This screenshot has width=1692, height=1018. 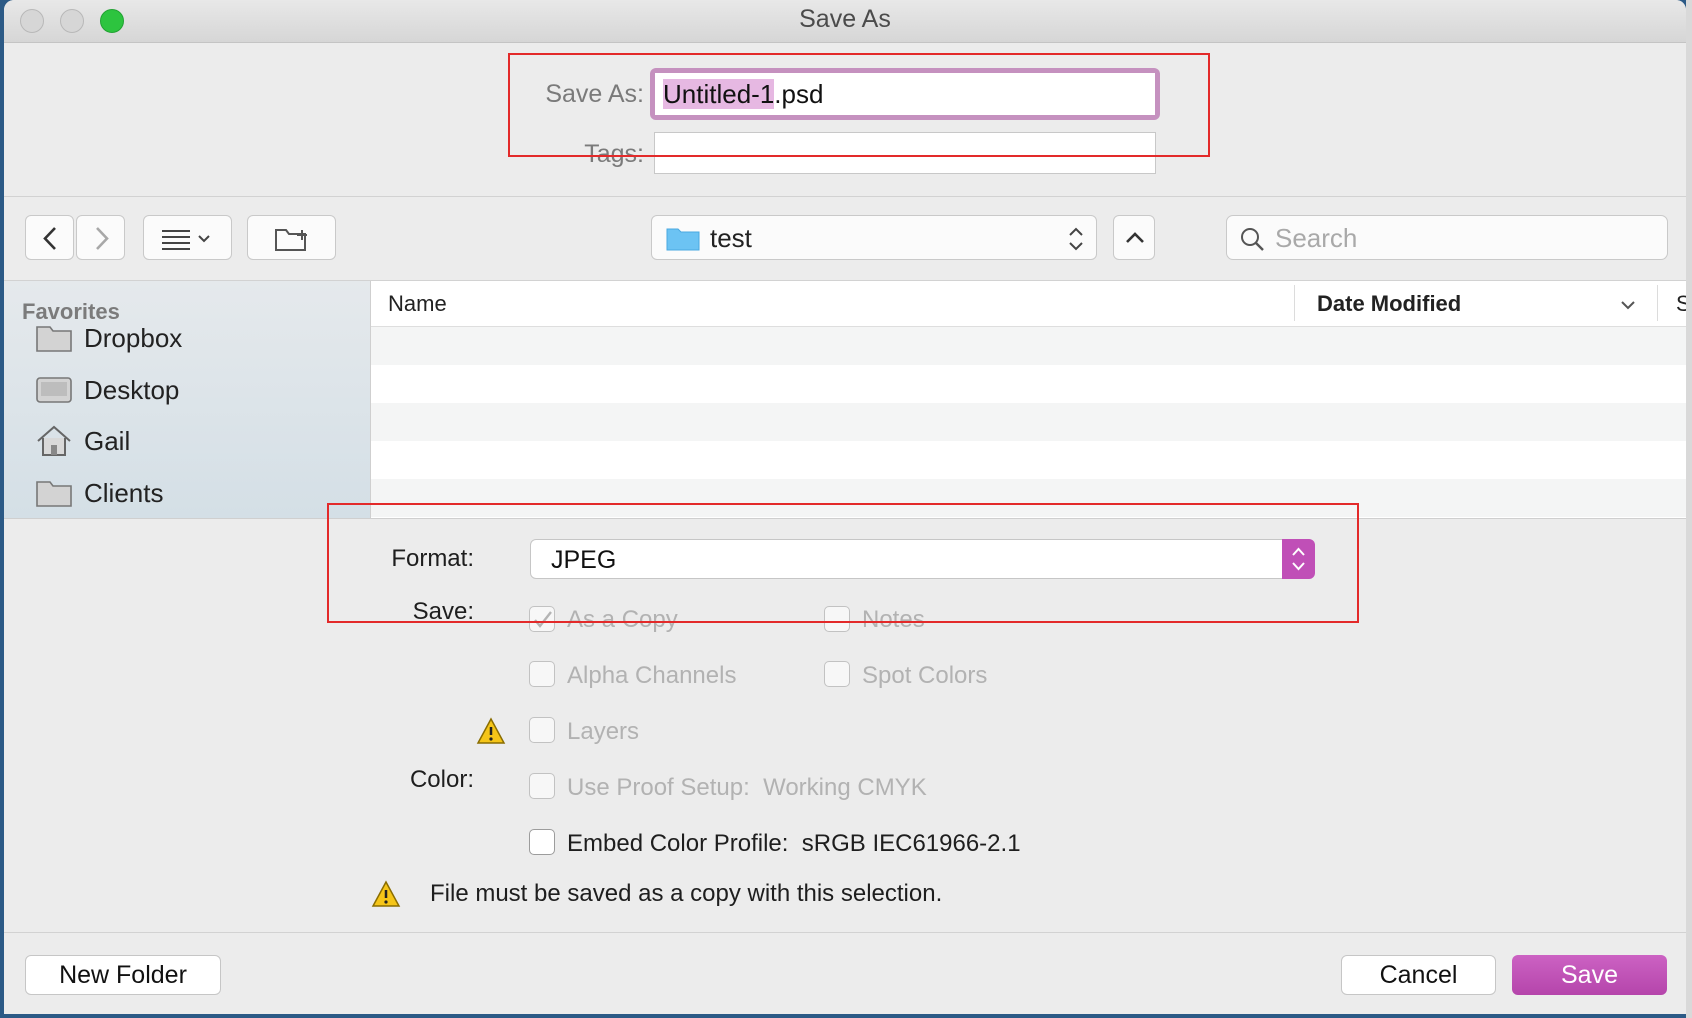 I want to click on column-header-date-modified: Date Modified, so click(x=1389, y=304).